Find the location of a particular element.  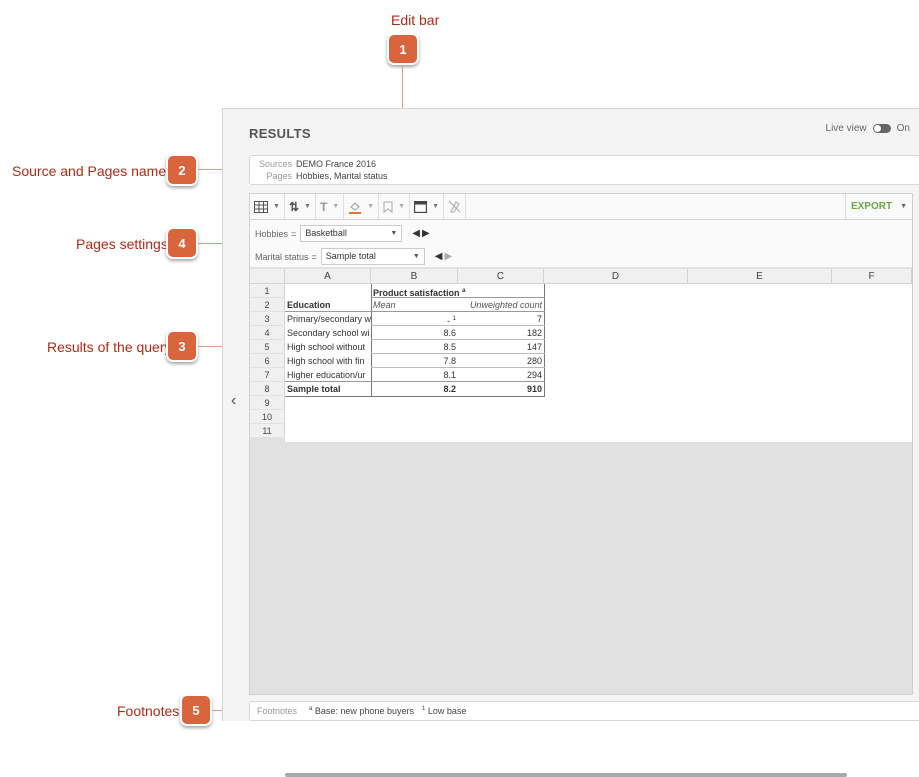

pages-value: Hobbies, Marital status is located at coordinates (342, 176).